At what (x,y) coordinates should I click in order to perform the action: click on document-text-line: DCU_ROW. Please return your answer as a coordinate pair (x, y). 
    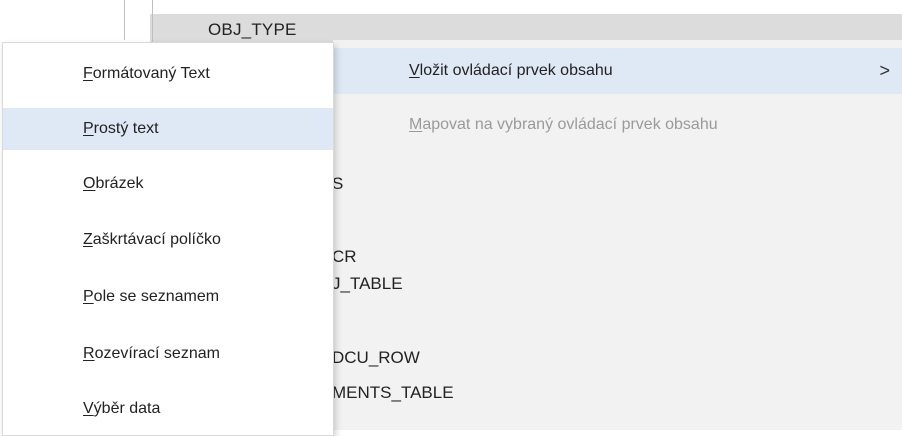
    Looking at the image, I should click on (376, 358).